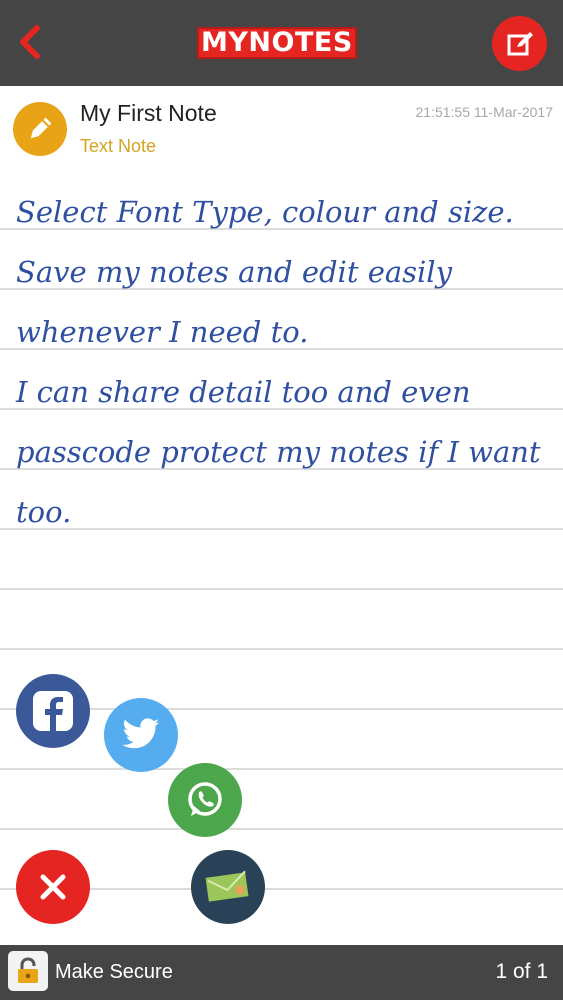 The height and width of the screenshot is (1000, 563). What do you see at coordinates (277, 43) in the screenshot?
I see `app-logo: MYNOTES` at bounding box center [277, 43].